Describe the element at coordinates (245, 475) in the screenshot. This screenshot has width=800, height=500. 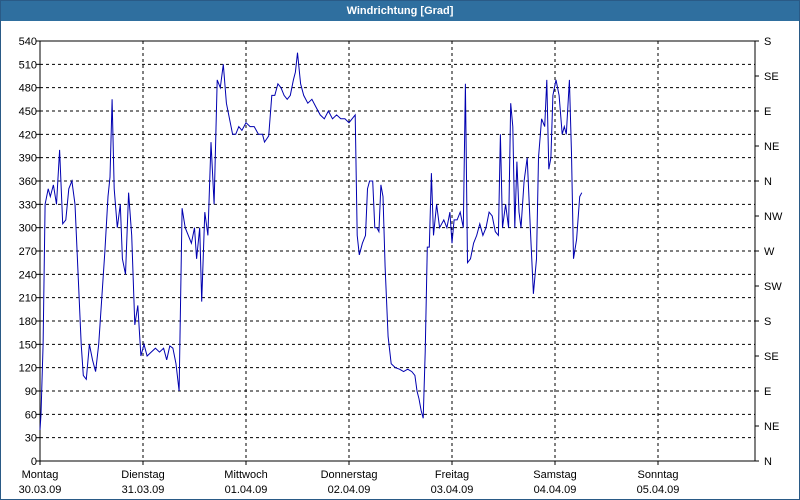
I see `x-tick-day: Mittwoch` at that location.